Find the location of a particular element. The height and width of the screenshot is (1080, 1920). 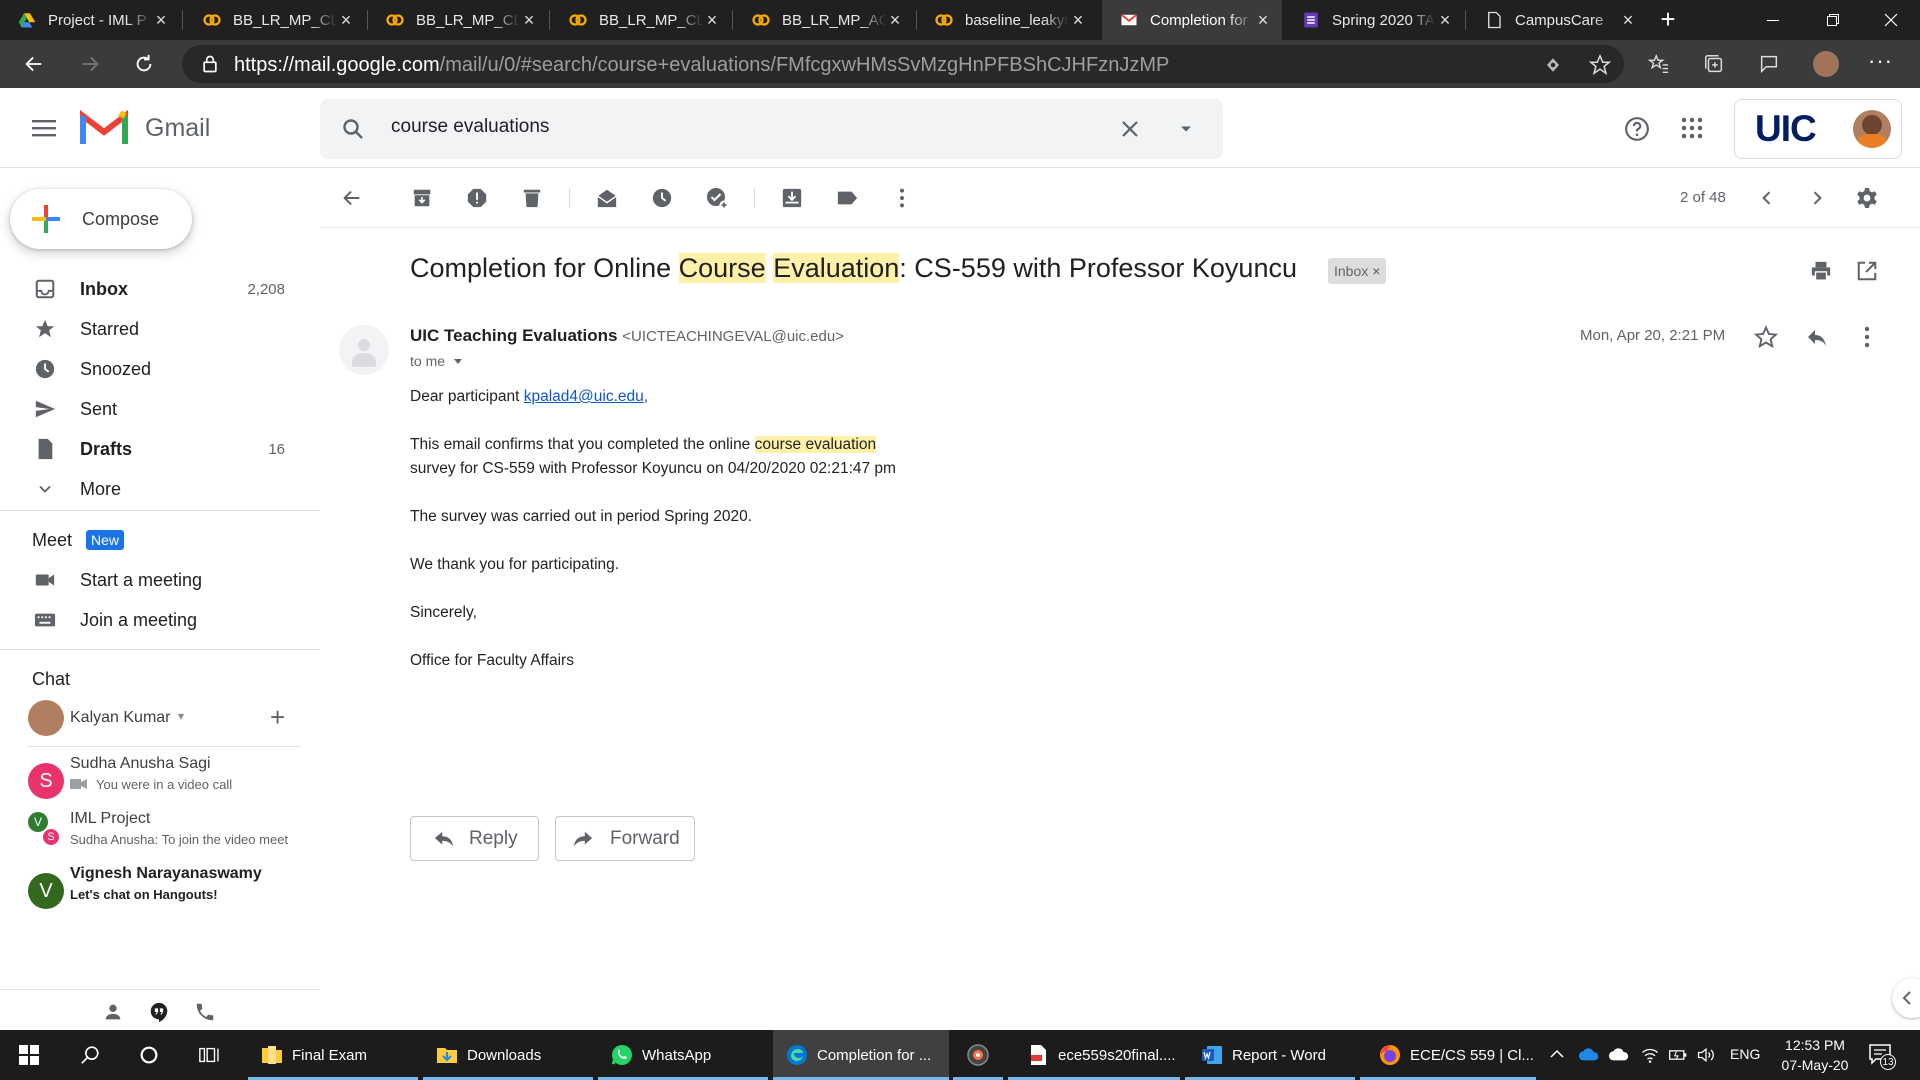

search-bar: course evaluations is located at coordinates (771, 129).